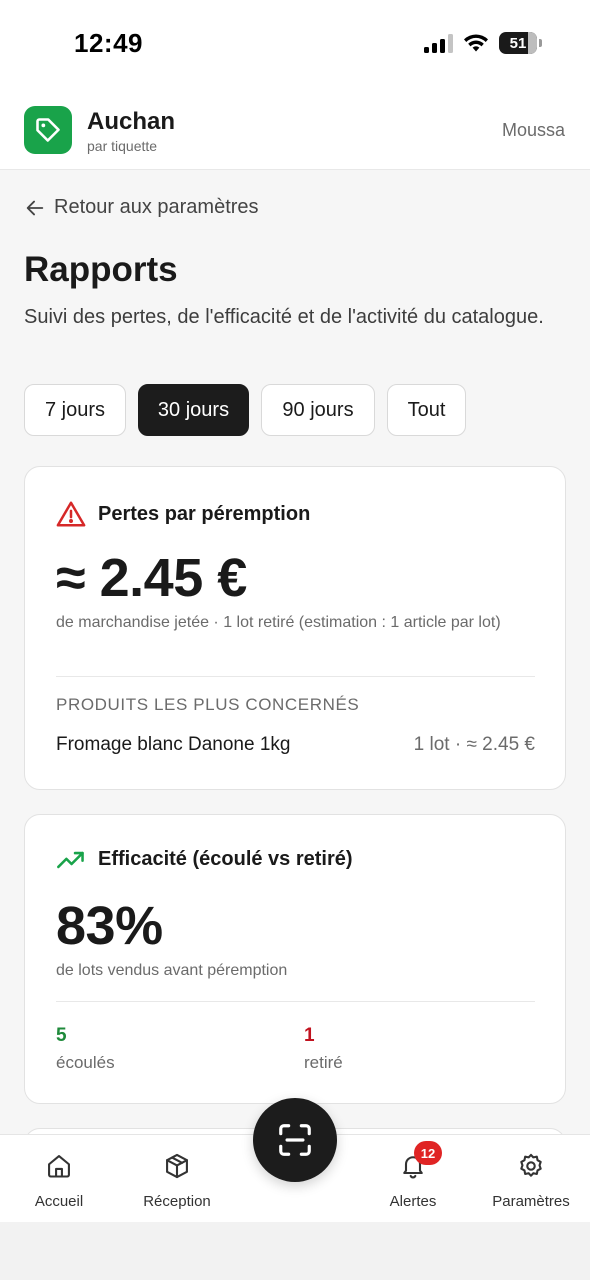 This screenshot has height=1280, width=590. Describe the element at coordinates (309, 1035) in the screenshot. I see `removed-count: 1` at that location.